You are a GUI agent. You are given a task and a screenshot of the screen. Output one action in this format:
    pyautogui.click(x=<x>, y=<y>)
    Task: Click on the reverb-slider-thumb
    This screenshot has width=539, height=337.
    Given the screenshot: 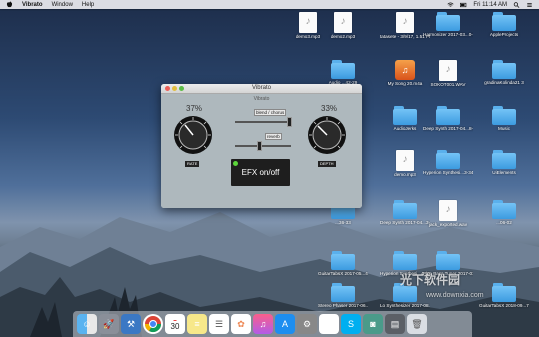 What is the action you would take?
    pyautogui.click(x=259, y=146)
    